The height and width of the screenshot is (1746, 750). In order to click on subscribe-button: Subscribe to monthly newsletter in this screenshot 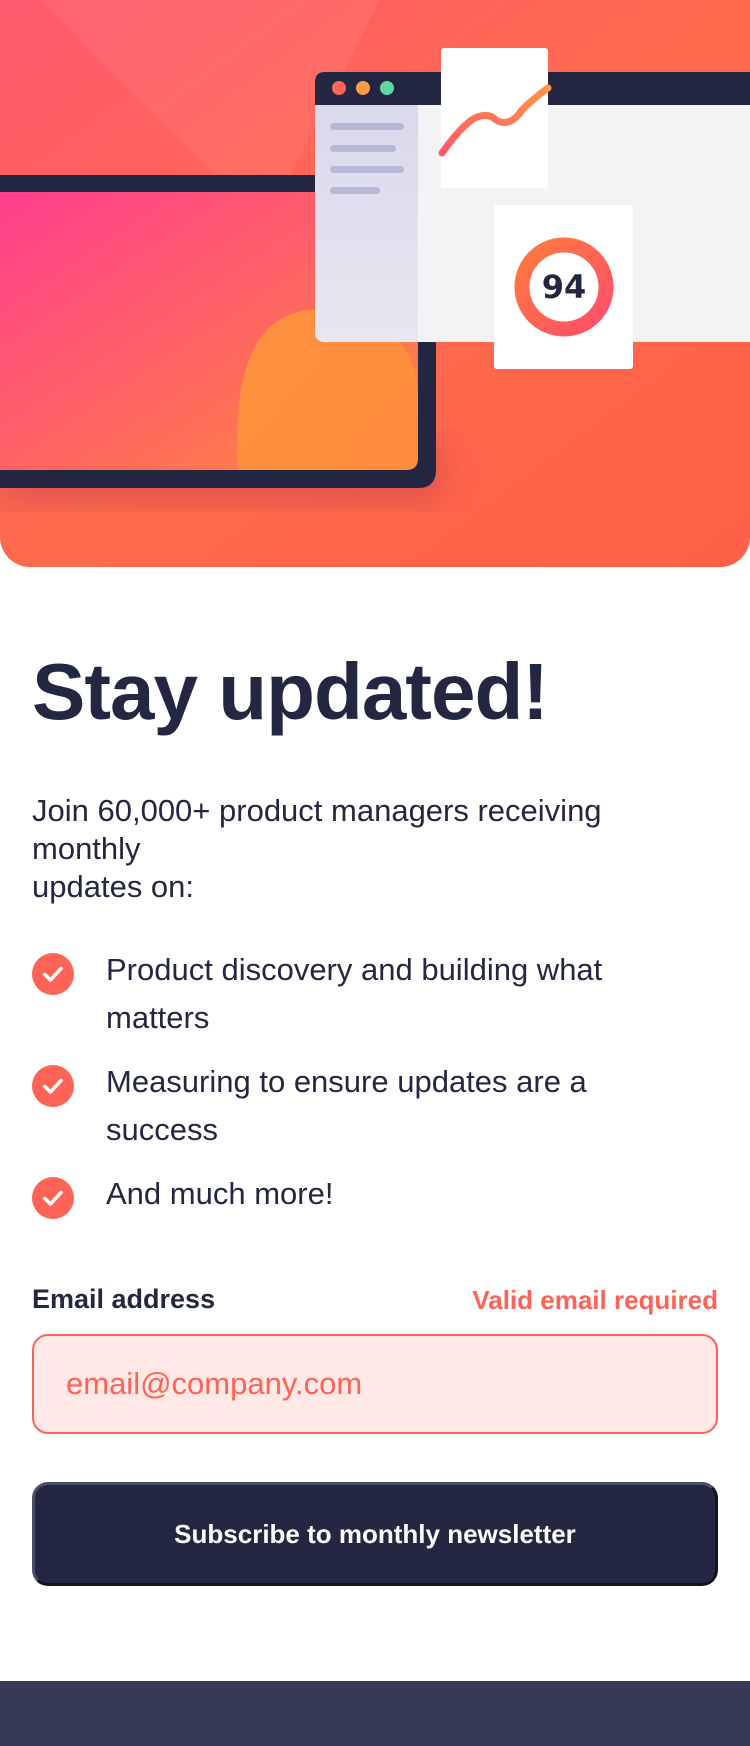, I will do `click(375, 1534)`.